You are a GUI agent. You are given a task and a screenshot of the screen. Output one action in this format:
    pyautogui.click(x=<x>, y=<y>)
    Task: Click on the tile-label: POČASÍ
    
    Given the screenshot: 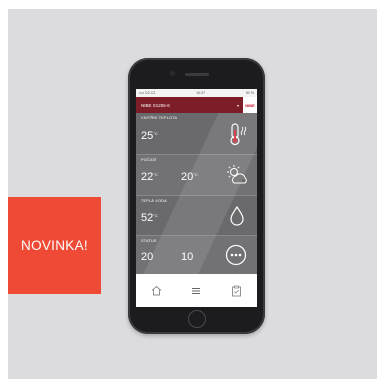 What is the action you would take?
    pyautogui.click(x=149, y=160)
    